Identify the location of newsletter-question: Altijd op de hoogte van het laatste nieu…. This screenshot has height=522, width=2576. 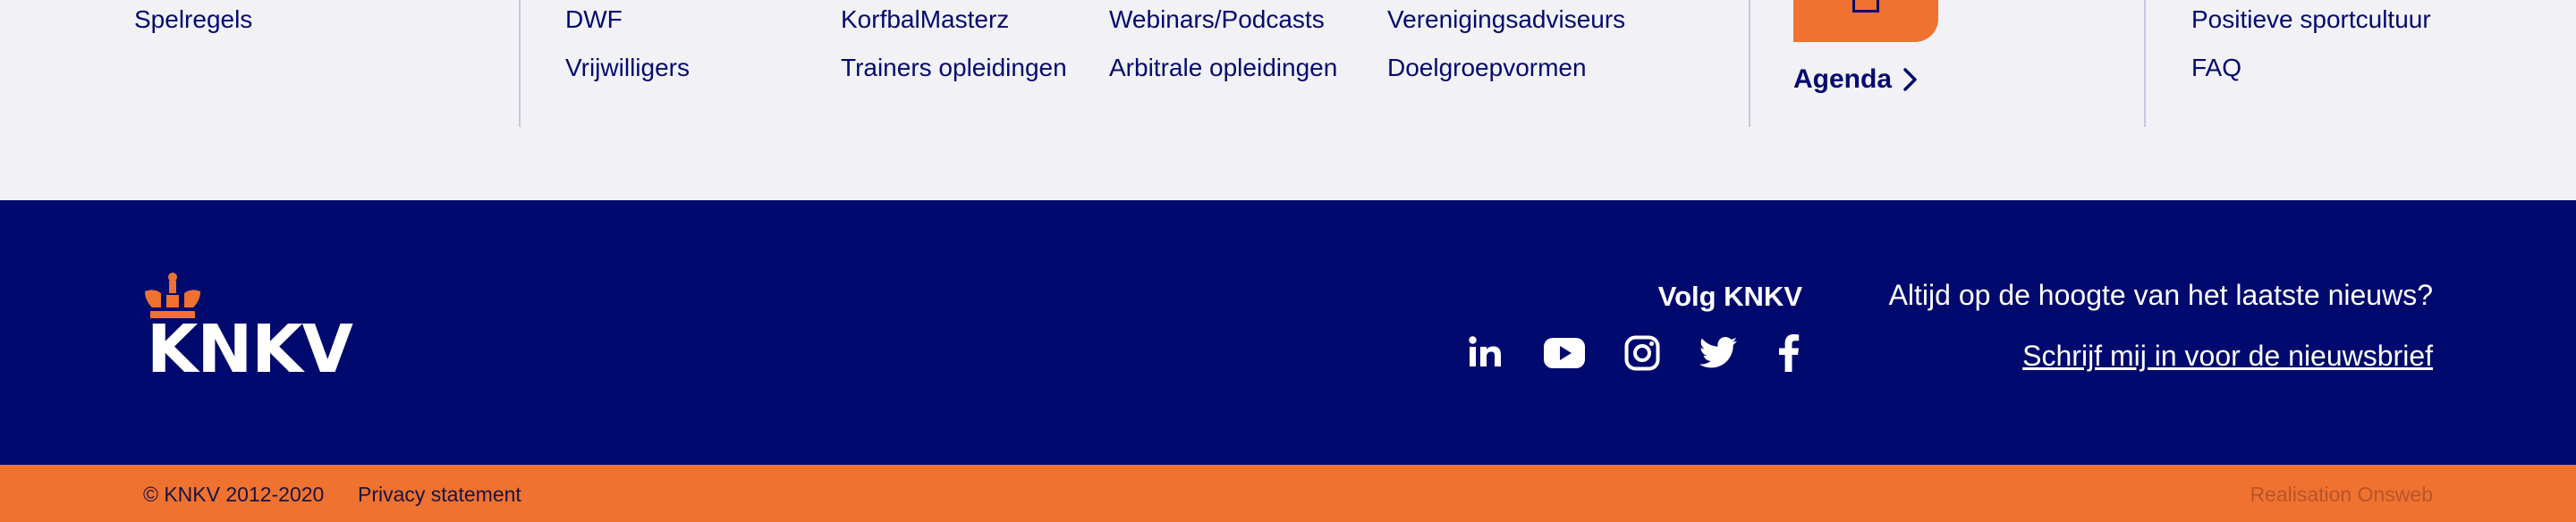
(2160, 295).